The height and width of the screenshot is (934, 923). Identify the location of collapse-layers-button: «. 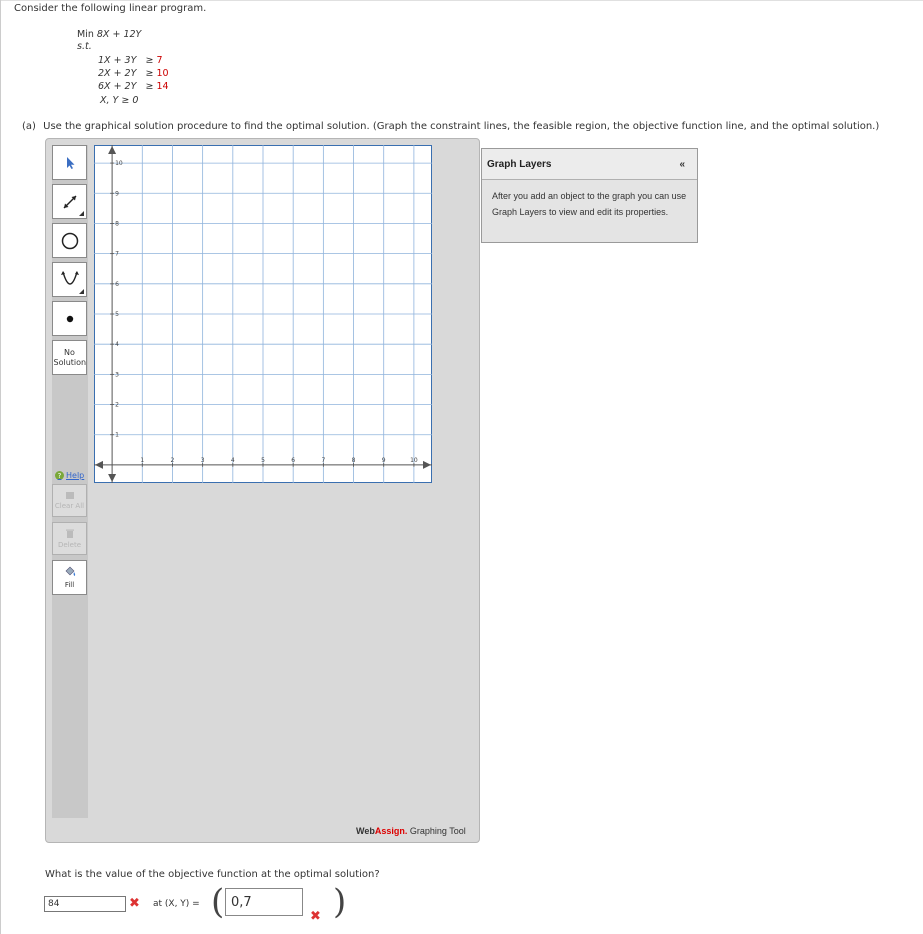
(682, 164).